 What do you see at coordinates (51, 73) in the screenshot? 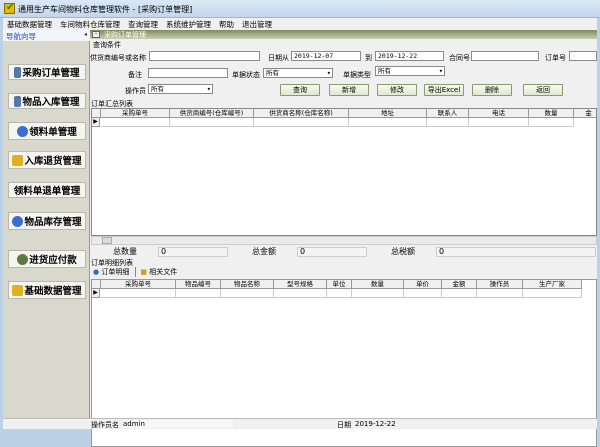
I see `nav-label: 采购订单管理` at bounding box center [51, 73].